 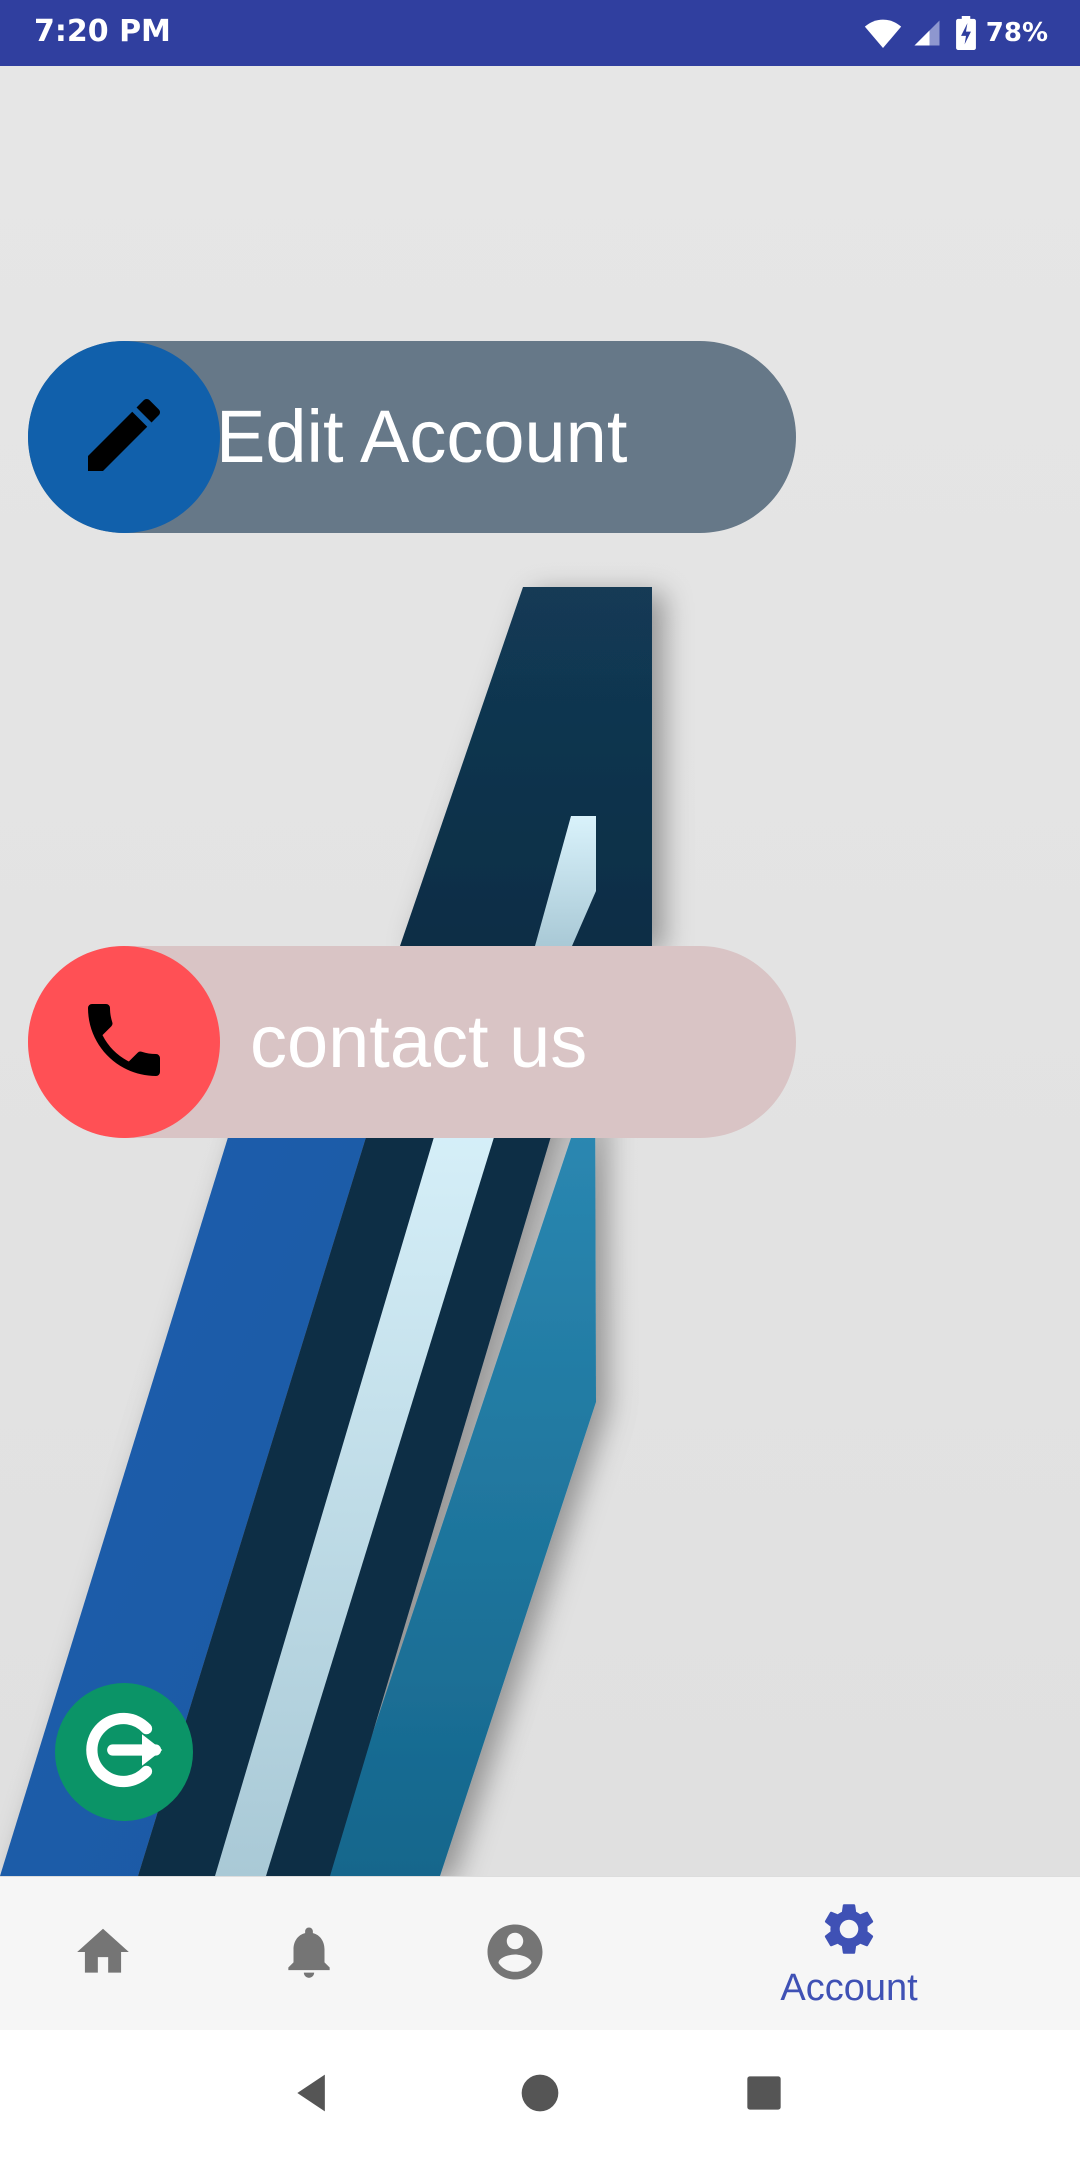 What do you see at coordinates (849, 1988) in the screenshot?
I see `nav-account-label: Account` at bounding box center [849, 1988].